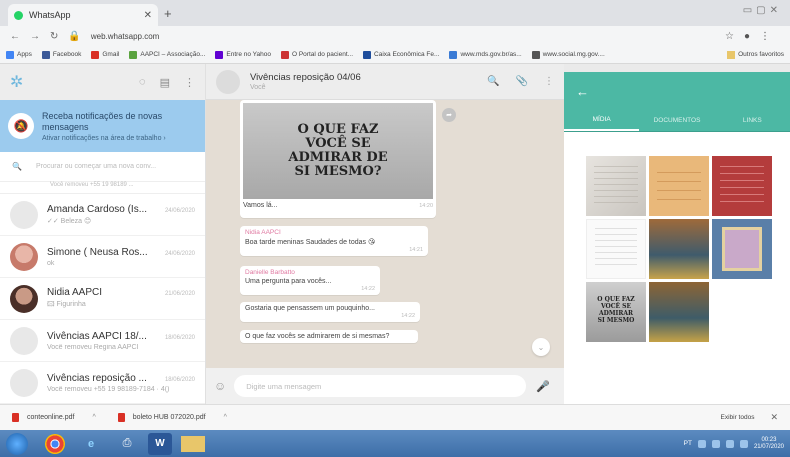 This screenshot has height=457, width=790. What do you see at coordinates (179, 293) in the screenshot?
I see `chat-time: 21/06/2020` at bounding box center [179, 293].